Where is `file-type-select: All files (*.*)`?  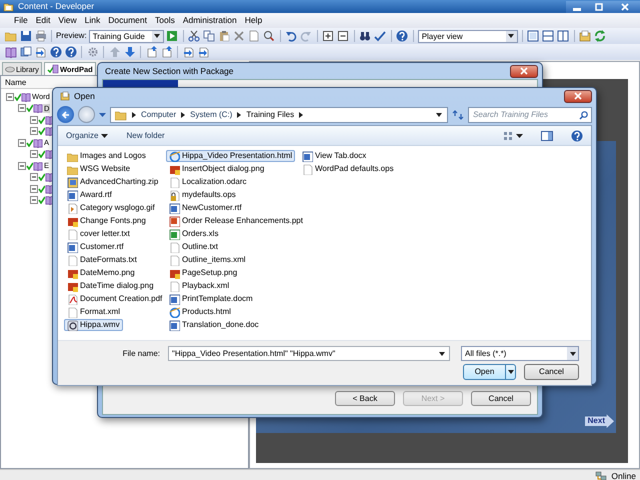
file-type-select: All files (*.*) is located at coordinates (520, 353).